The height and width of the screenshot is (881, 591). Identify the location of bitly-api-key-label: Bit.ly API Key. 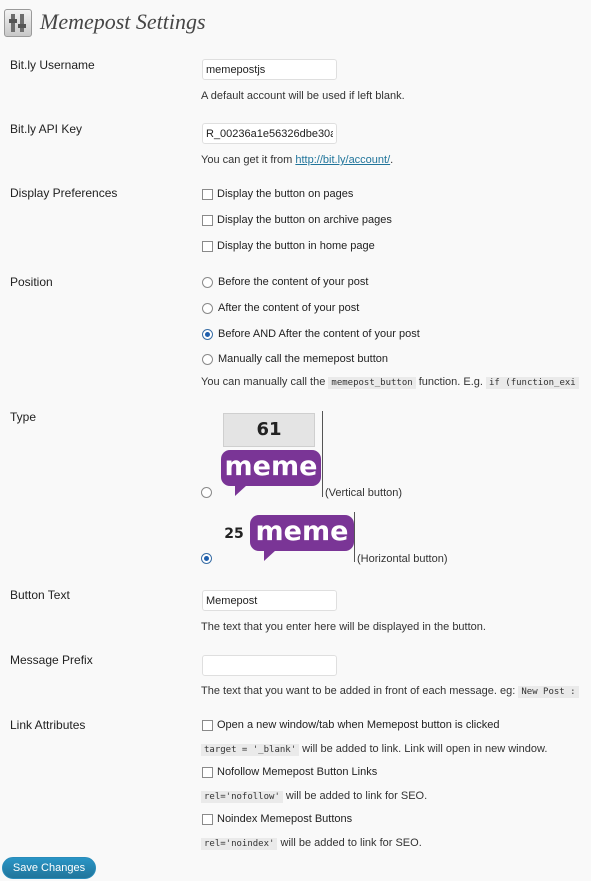
(46, 129).